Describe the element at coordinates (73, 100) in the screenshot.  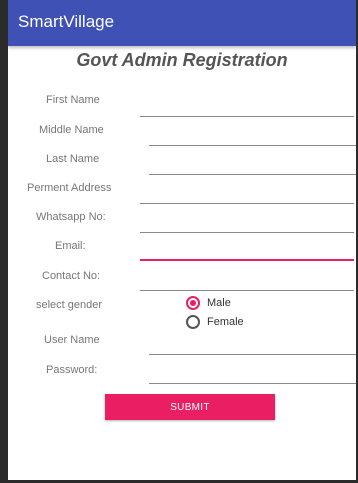
I see `first-name-label: First Name` at that location.